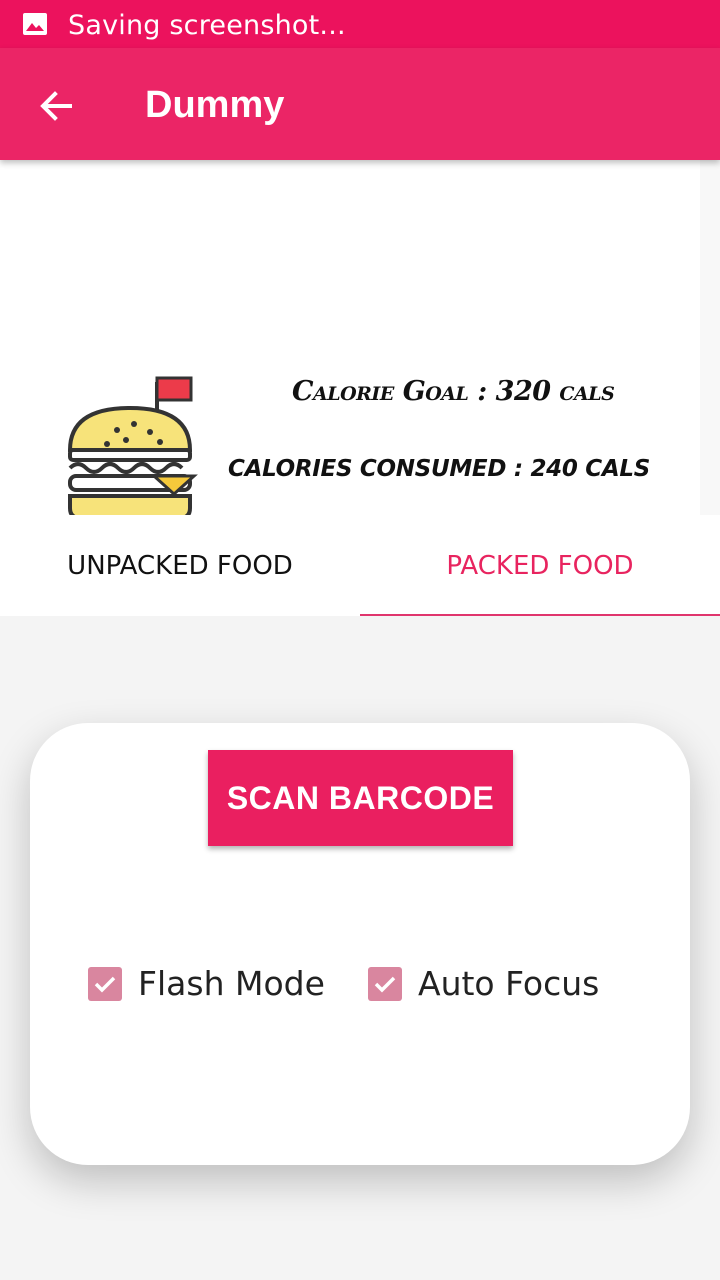 This screenshot has height=1280, width=720. I want to click on auto-focus-label: Auto Focus, so click(509, 983).